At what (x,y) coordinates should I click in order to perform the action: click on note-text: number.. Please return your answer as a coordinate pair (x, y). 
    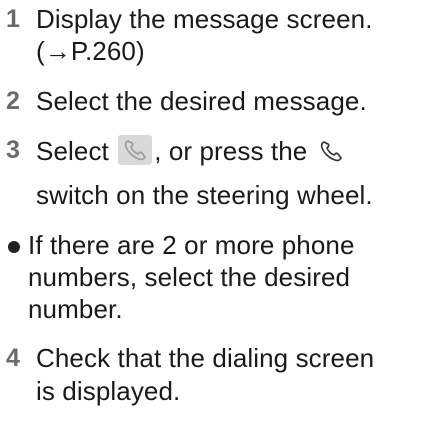
    Looking at the image, I should click on (75, 309).